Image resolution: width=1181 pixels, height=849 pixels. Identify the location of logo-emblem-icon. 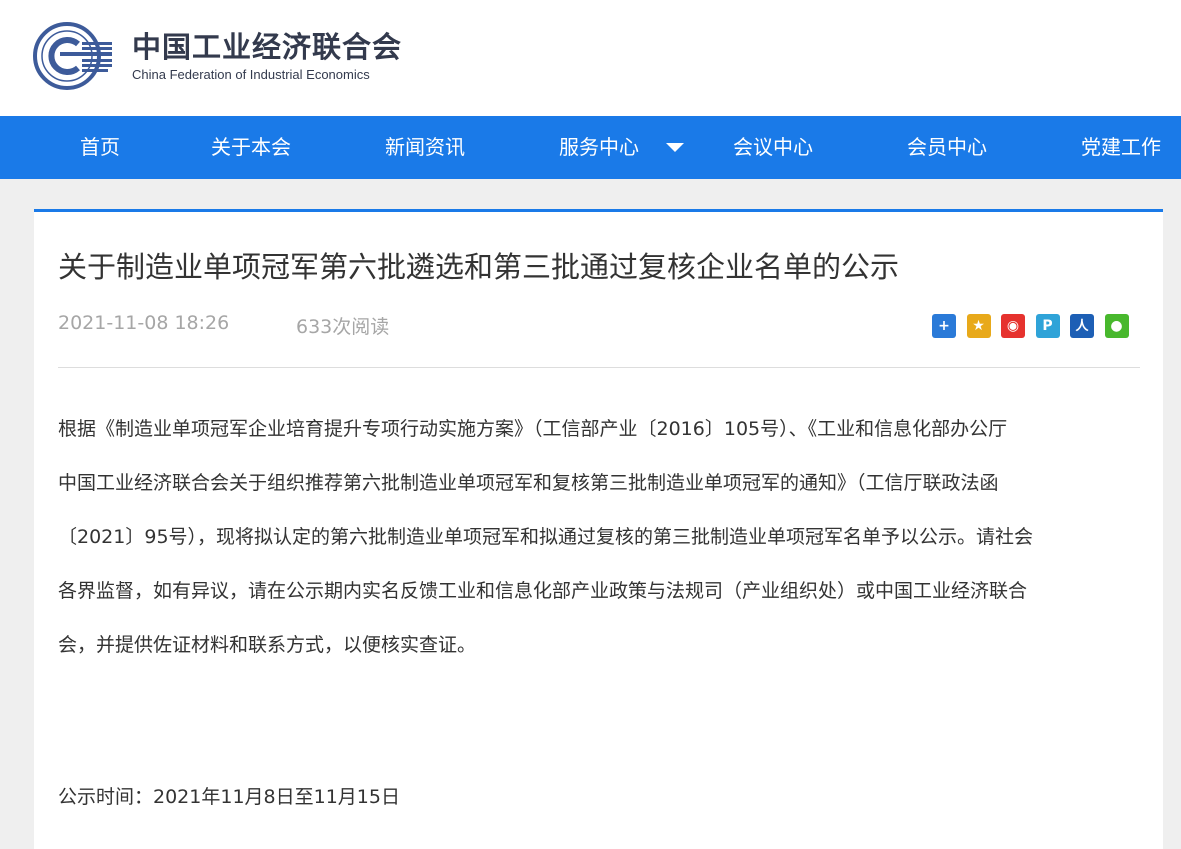
(72, 56).